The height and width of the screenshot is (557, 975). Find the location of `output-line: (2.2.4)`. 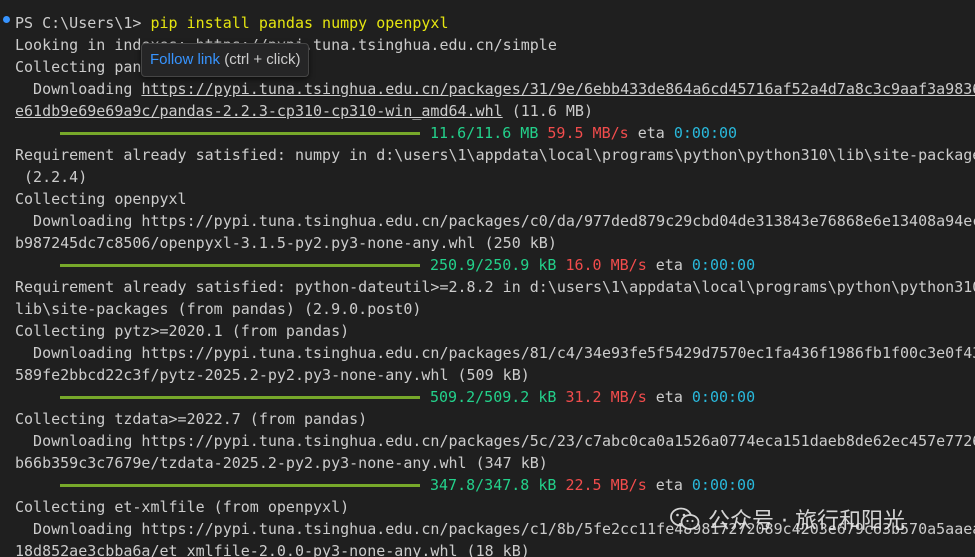

output-line: (2.2.4) is located at coordinates (51, 177).